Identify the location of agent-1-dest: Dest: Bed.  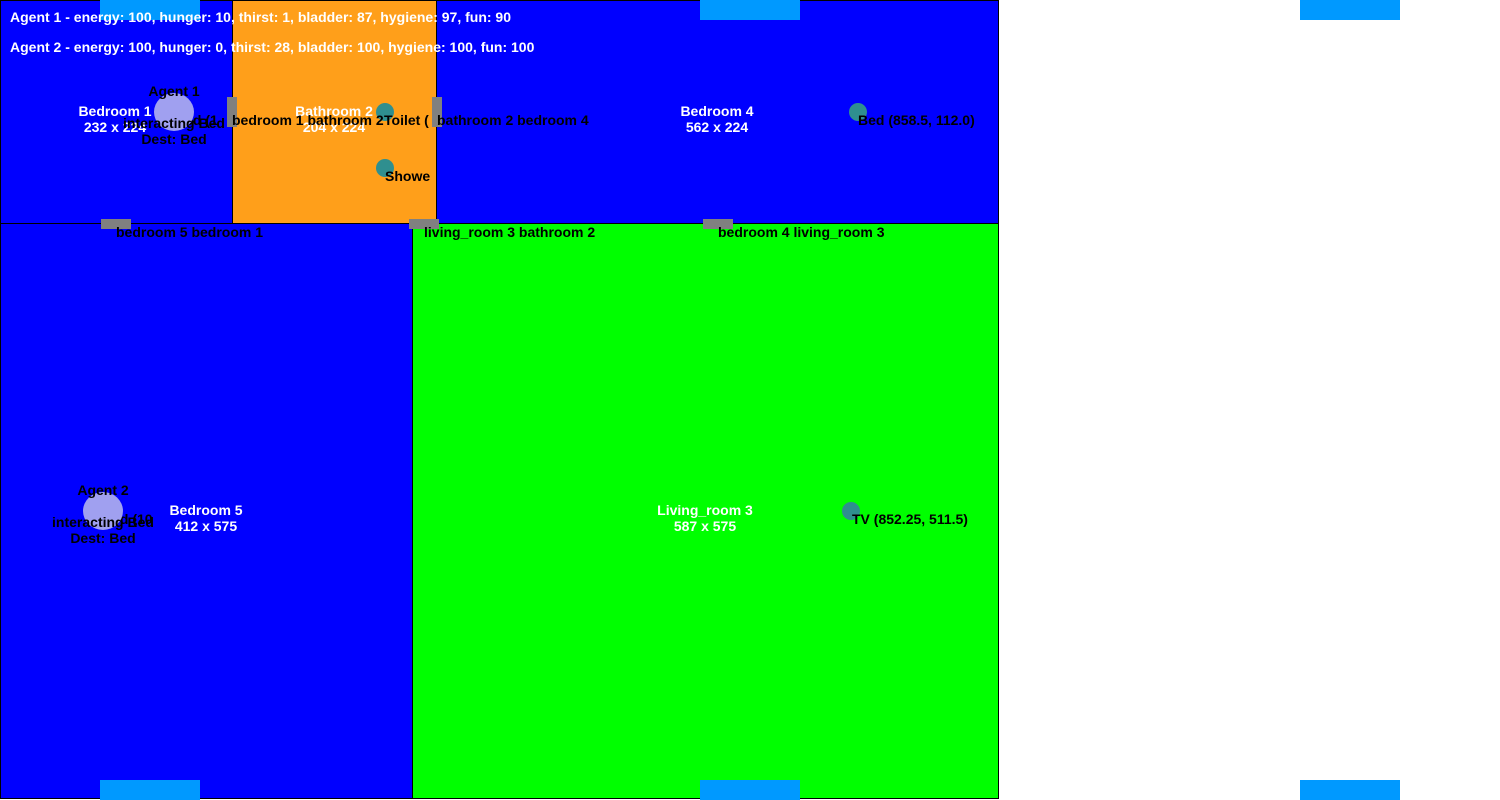
(174, 139).